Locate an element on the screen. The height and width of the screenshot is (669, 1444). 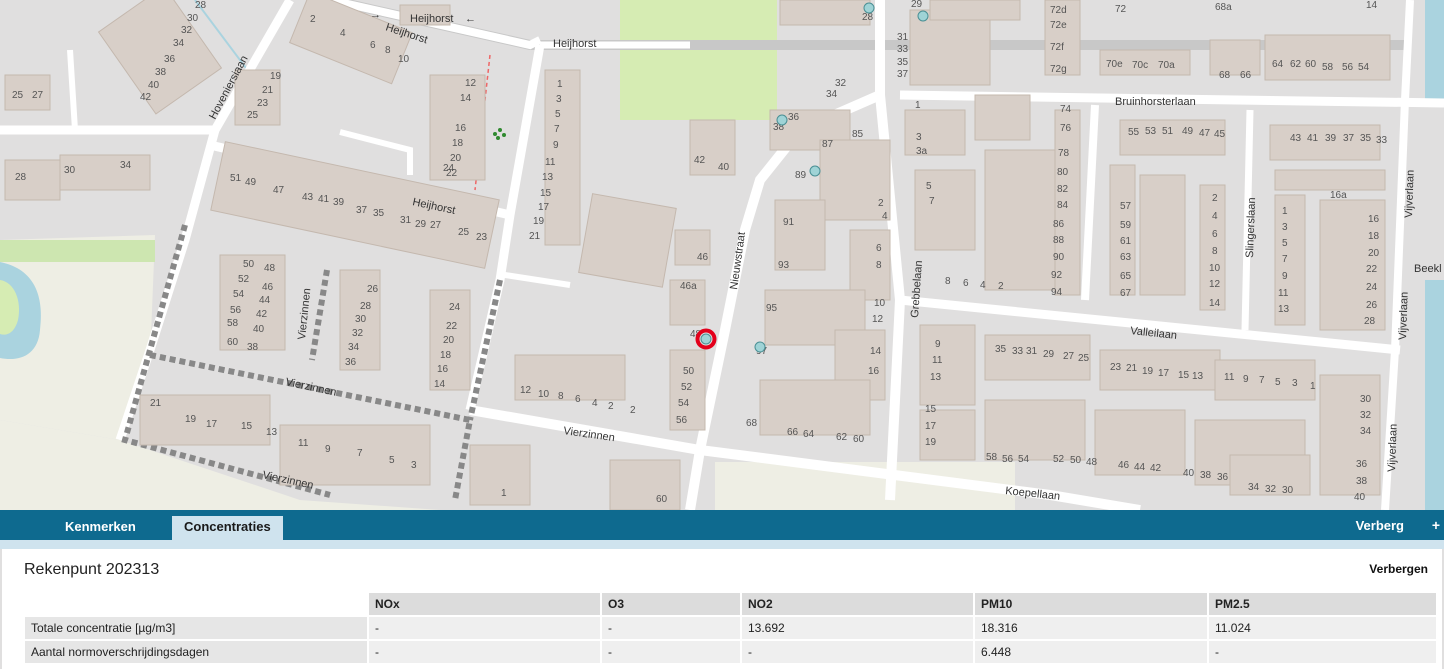
svg-text: 72d is located at coordinates (1058, 10).